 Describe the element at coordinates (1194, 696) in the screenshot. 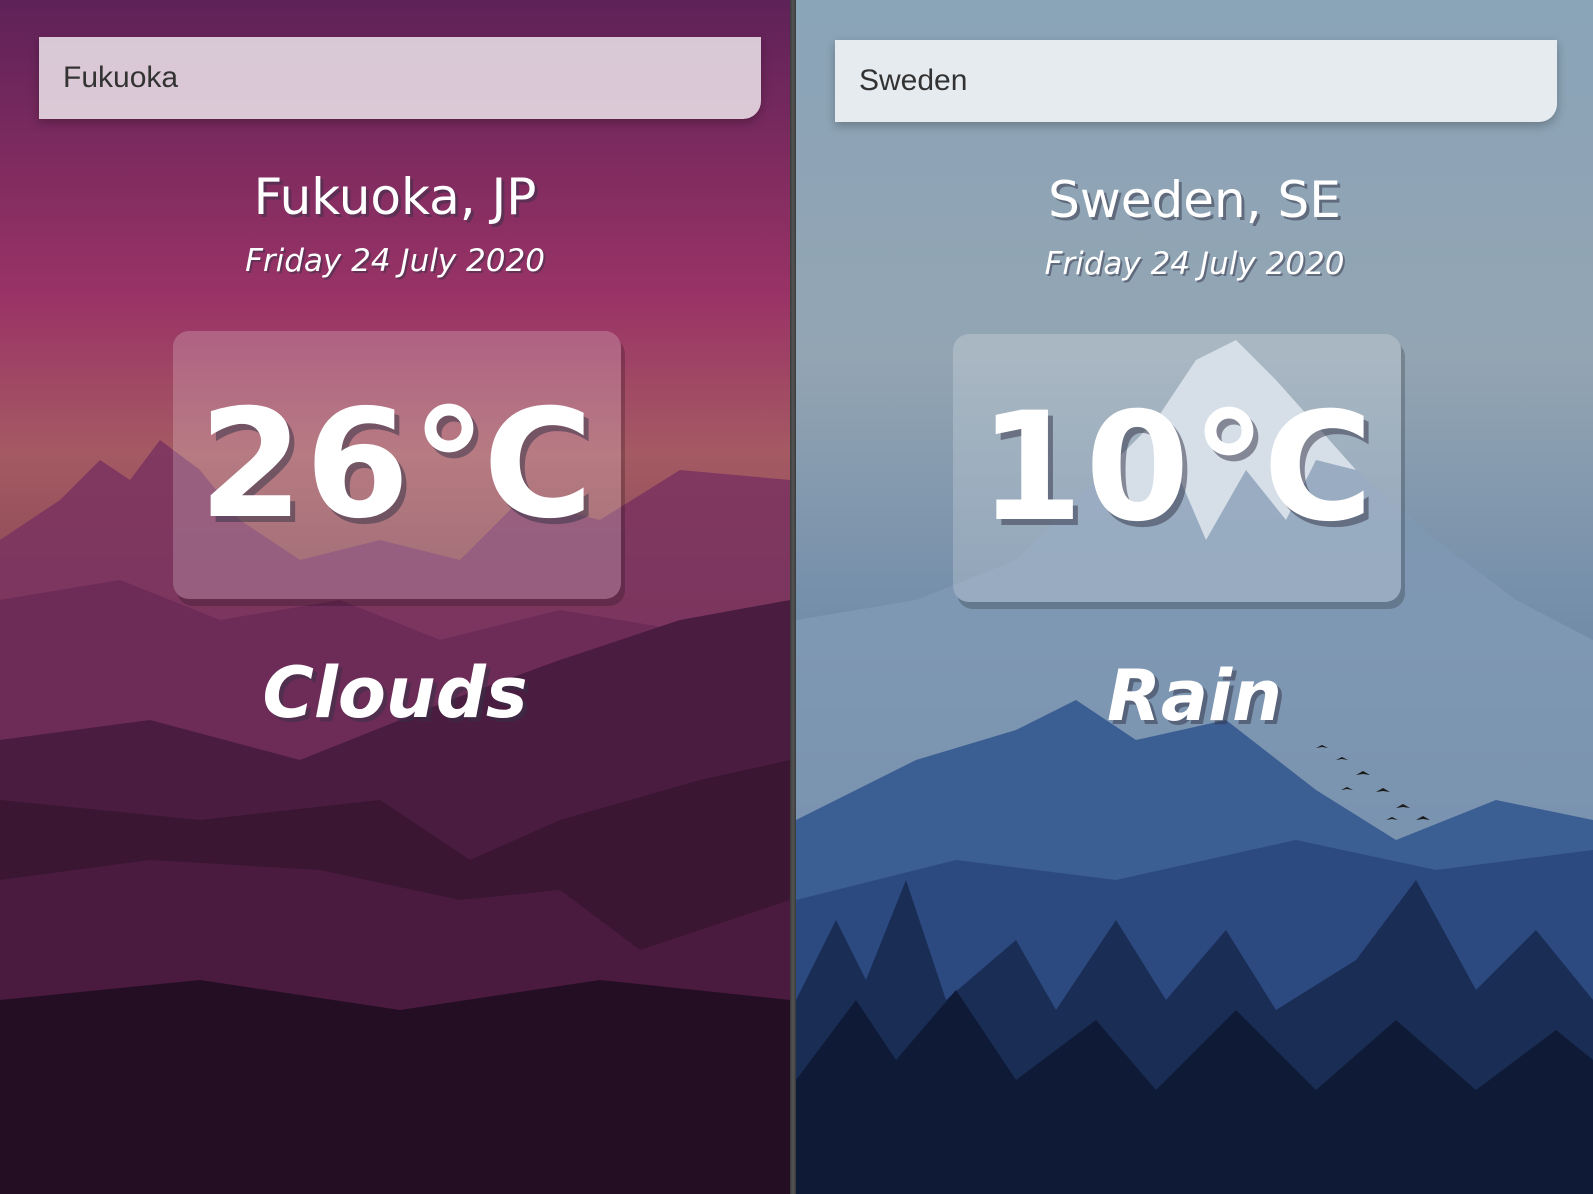

I see `weather-condition: Rain` at that location.